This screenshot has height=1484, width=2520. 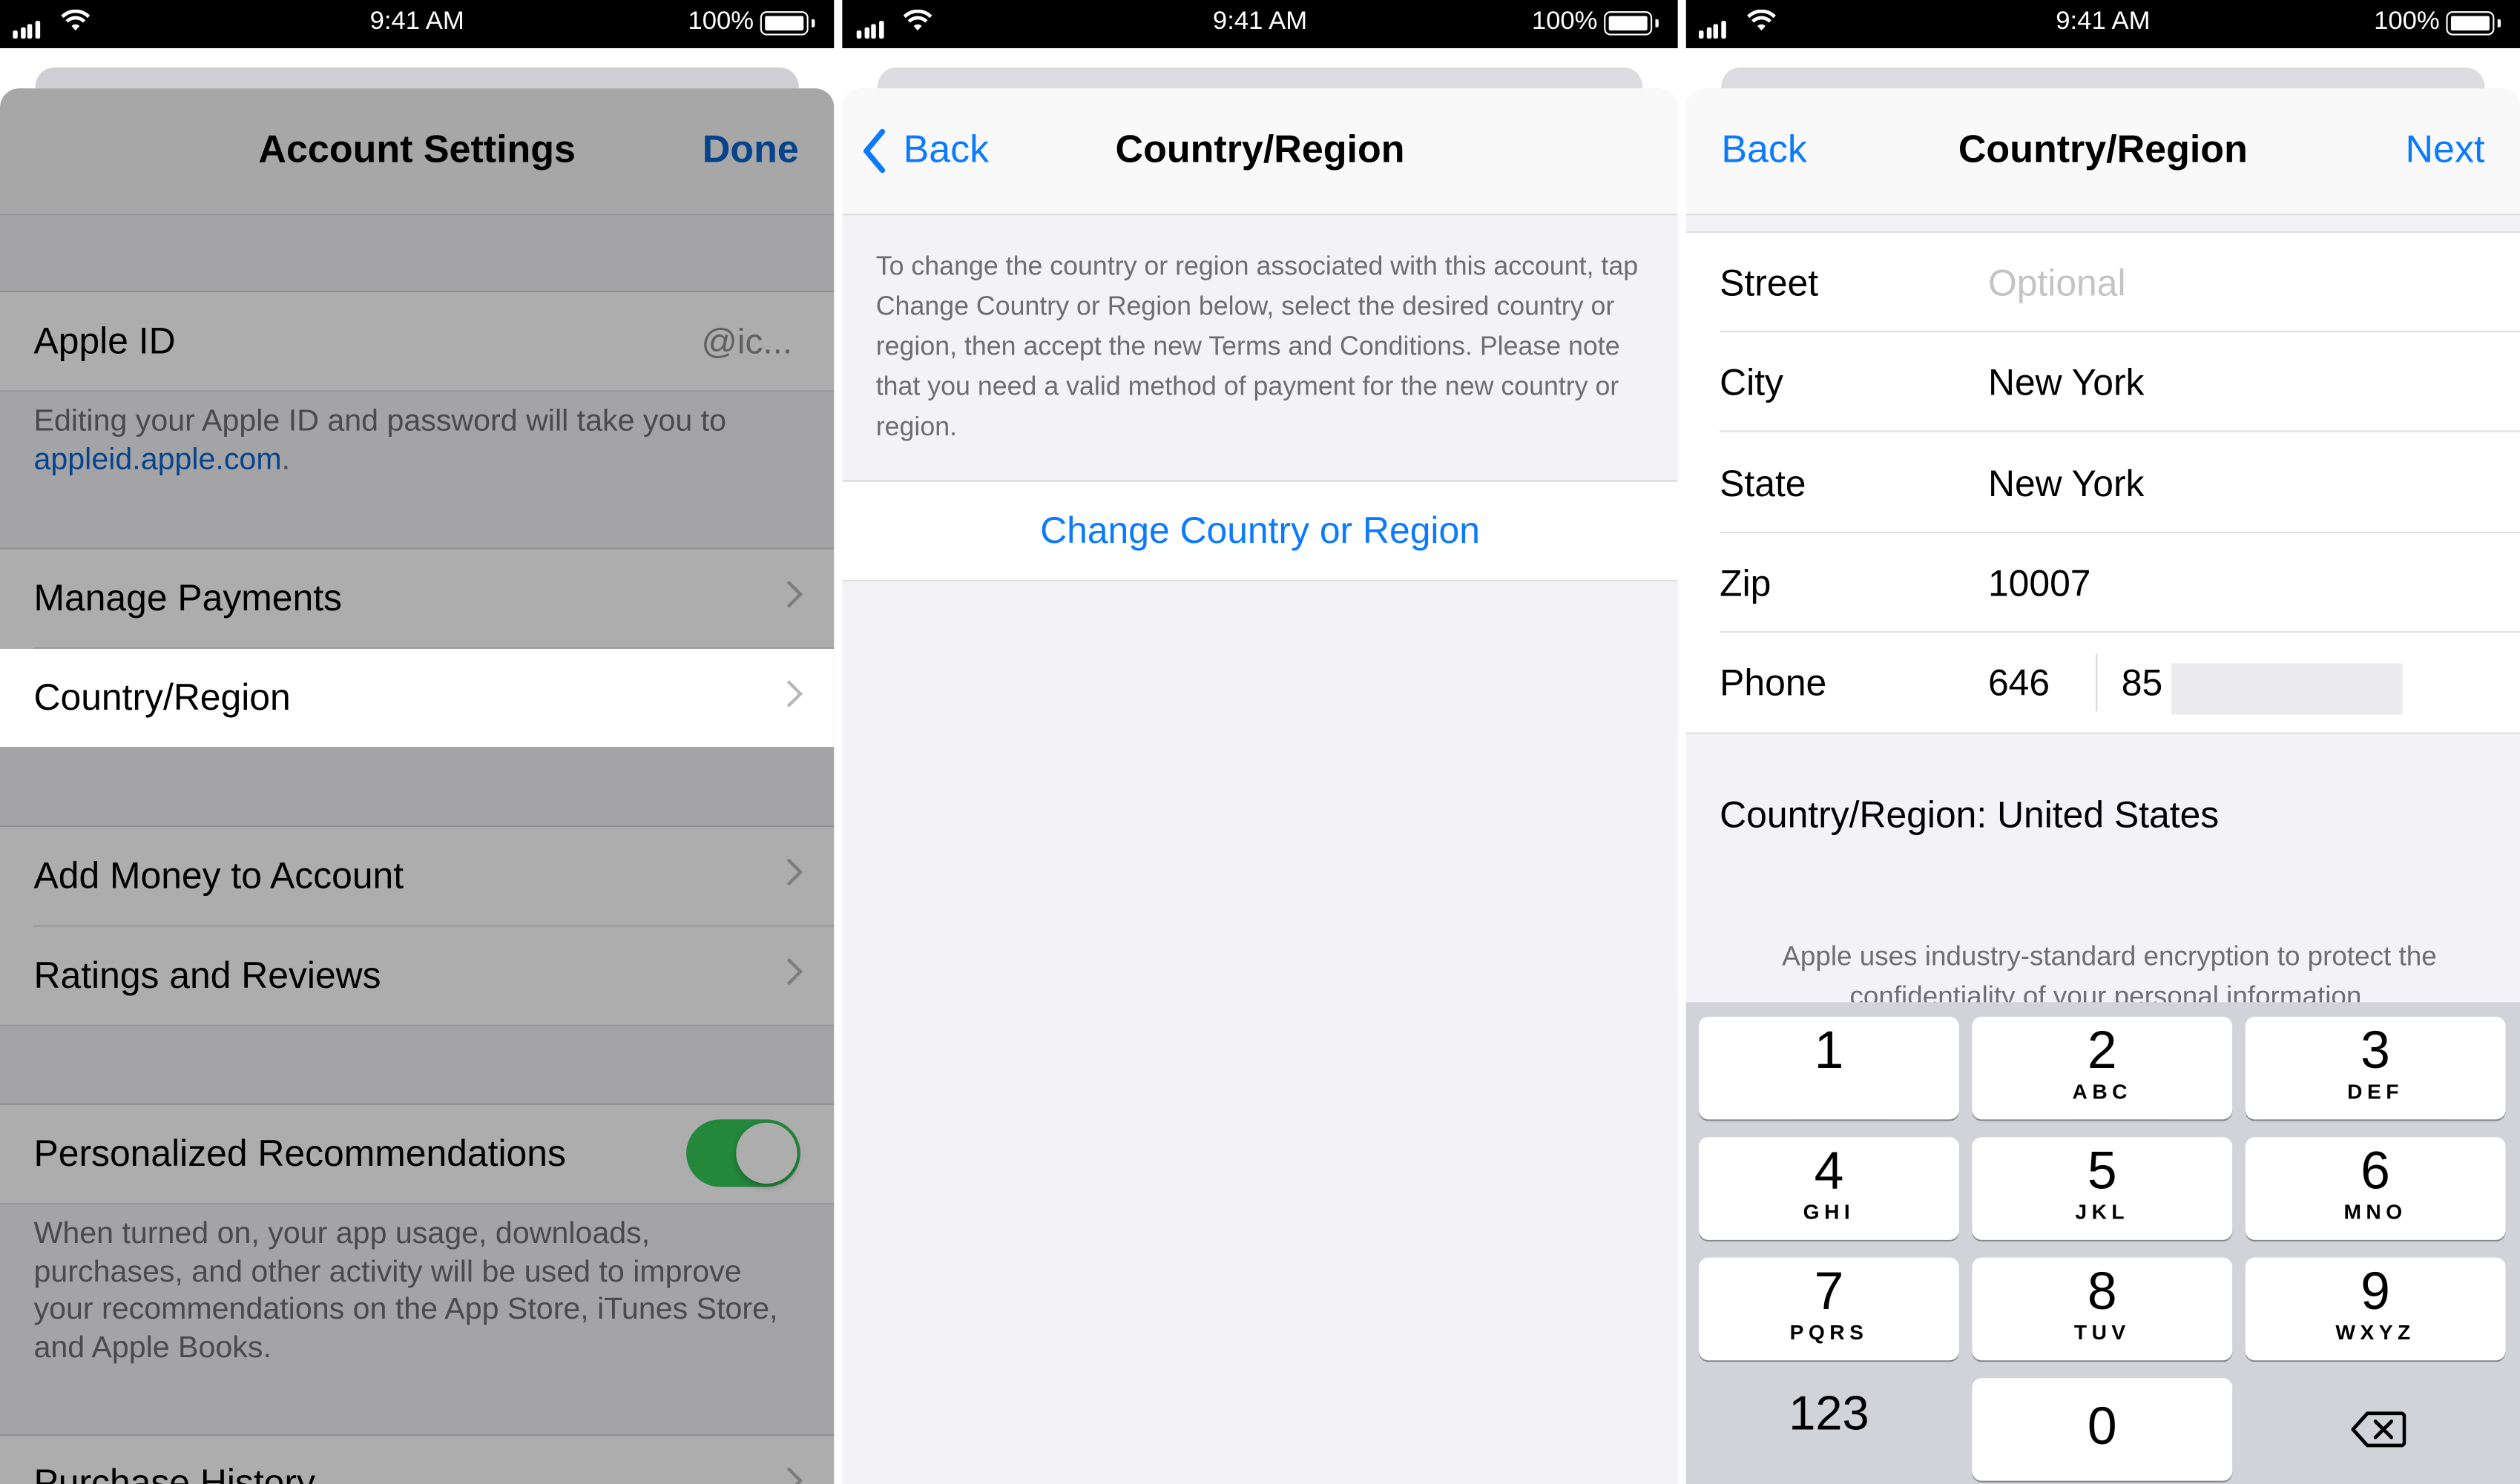 I want to click on zip-label: Zip, so click(x=1745, y=582).